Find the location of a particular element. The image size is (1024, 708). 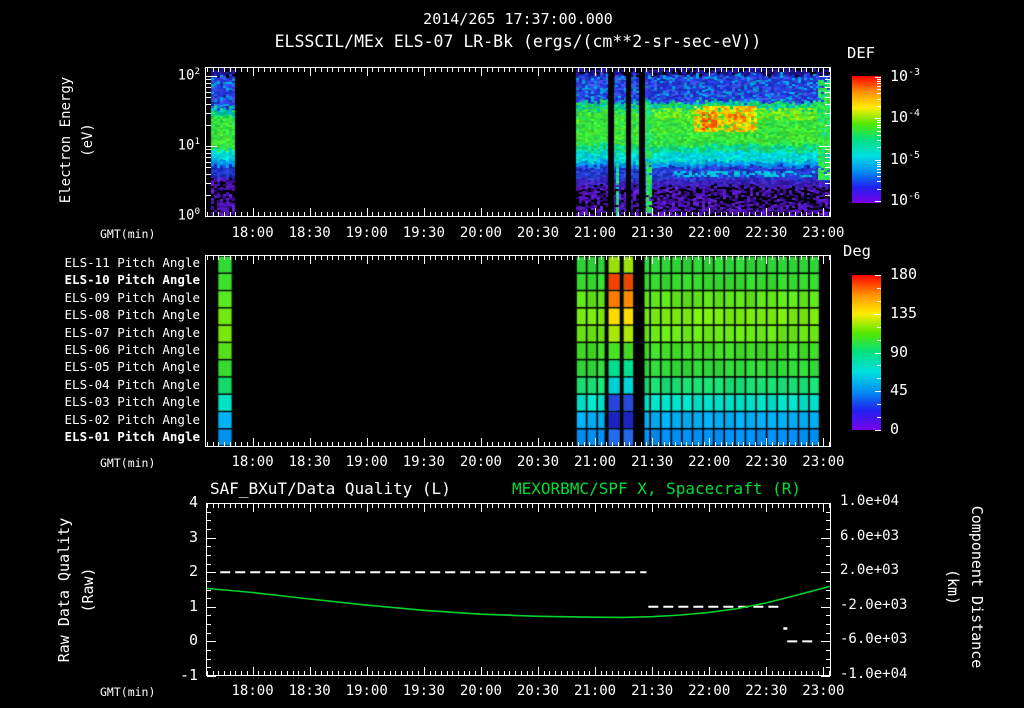

distance-tick-label: -1.0e+04 is located at coordinates (874, 674).